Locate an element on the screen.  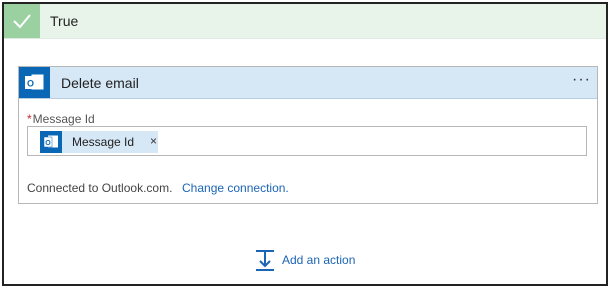
condition-label: True is located at coordinates (64, 21).